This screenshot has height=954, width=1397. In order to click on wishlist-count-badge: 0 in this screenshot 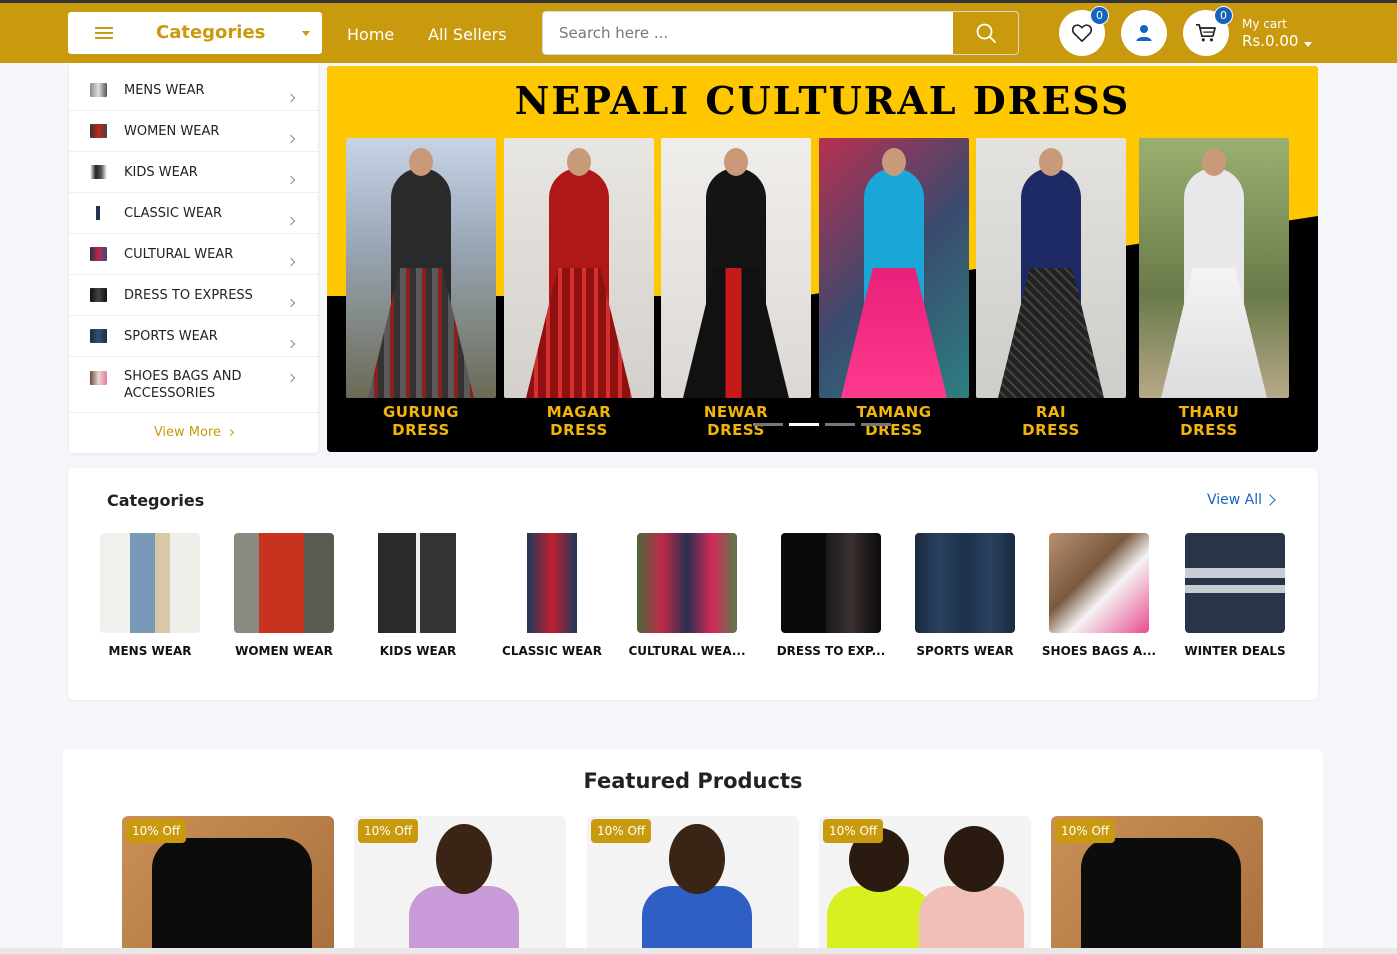, I will do `click(1099, 15)`.